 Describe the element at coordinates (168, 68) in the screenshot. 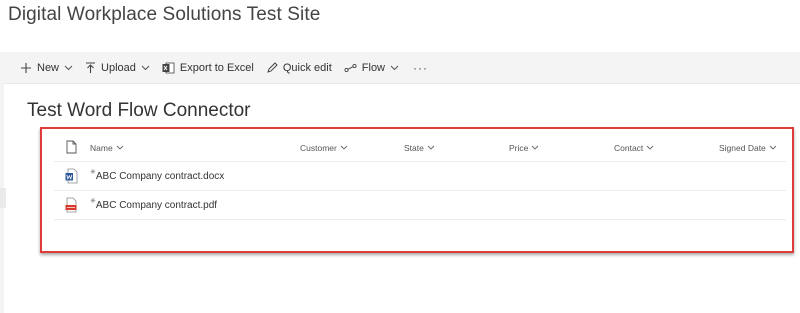

I see `excel-icon` at that location.